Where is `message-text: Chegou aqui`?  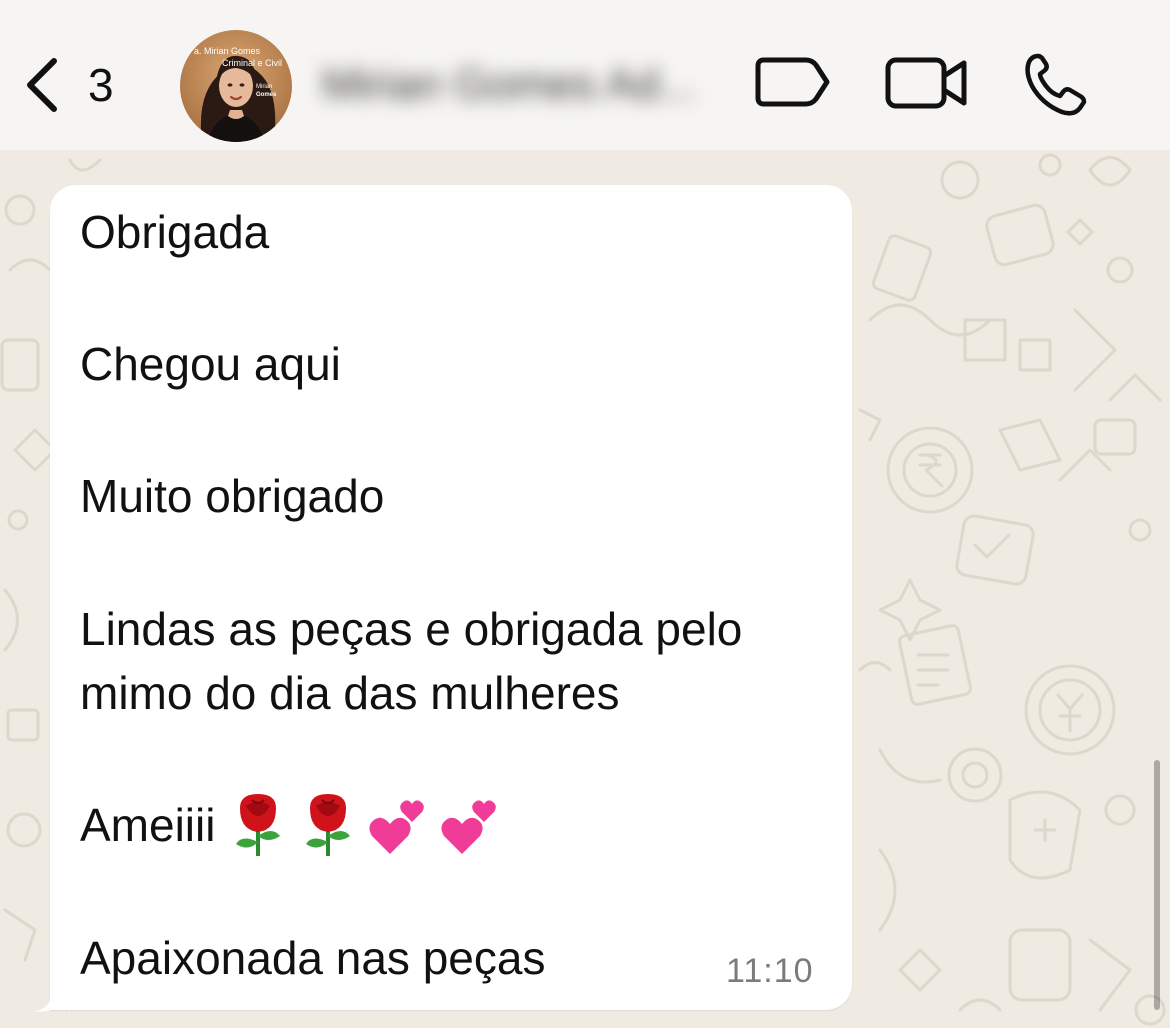
message-text: Chegou aqui is located at coordinates (210, 364).